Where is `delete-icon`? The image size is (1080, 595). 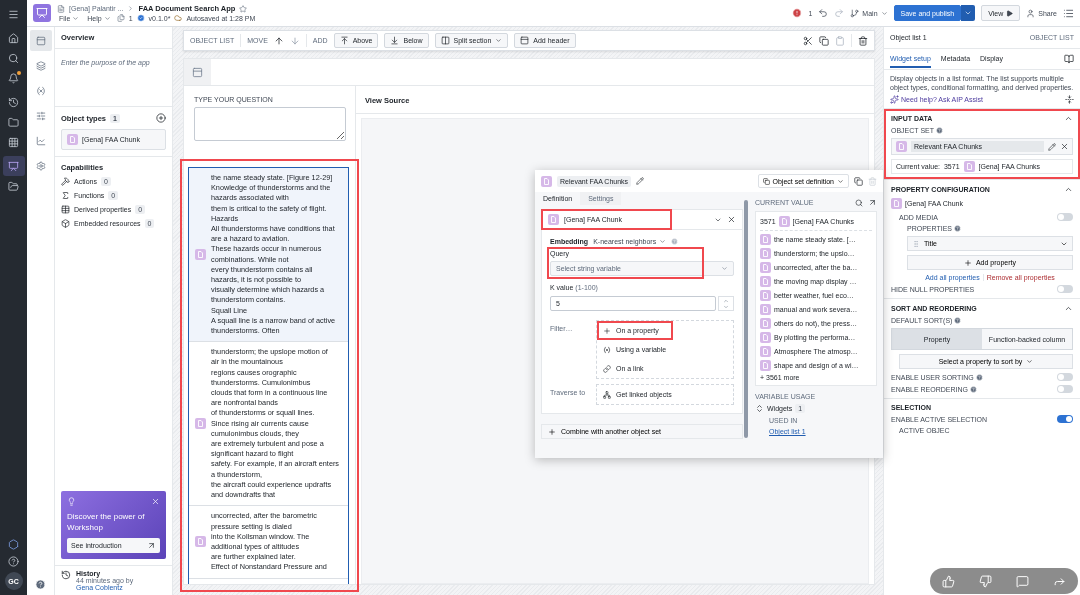 delete-icon is located at coordinates (863, 40).